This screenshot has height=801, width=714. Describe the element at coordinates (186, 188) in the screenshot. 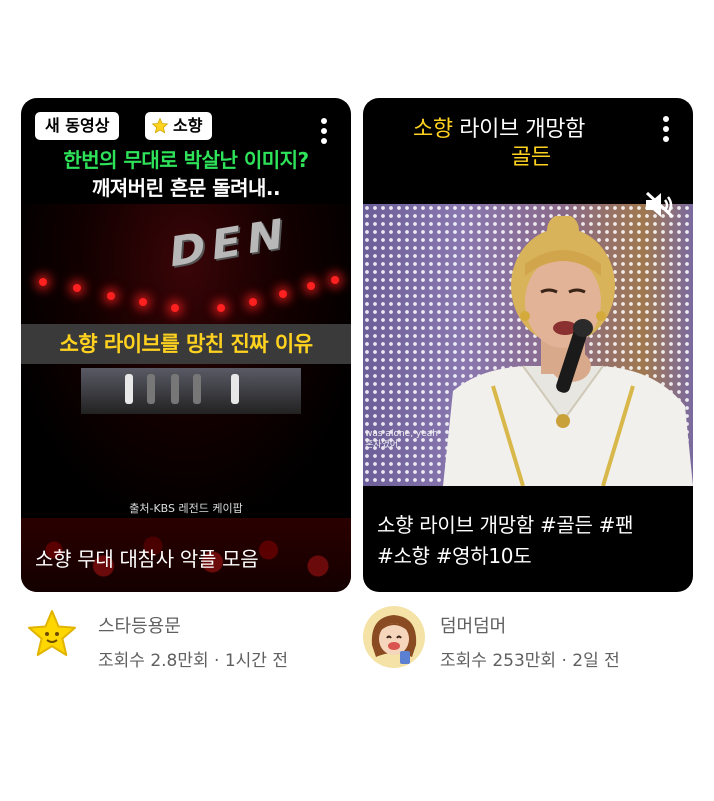

I see `thumbnail-headline-2: 깨져버린 흔문 돌려내..` at that location.